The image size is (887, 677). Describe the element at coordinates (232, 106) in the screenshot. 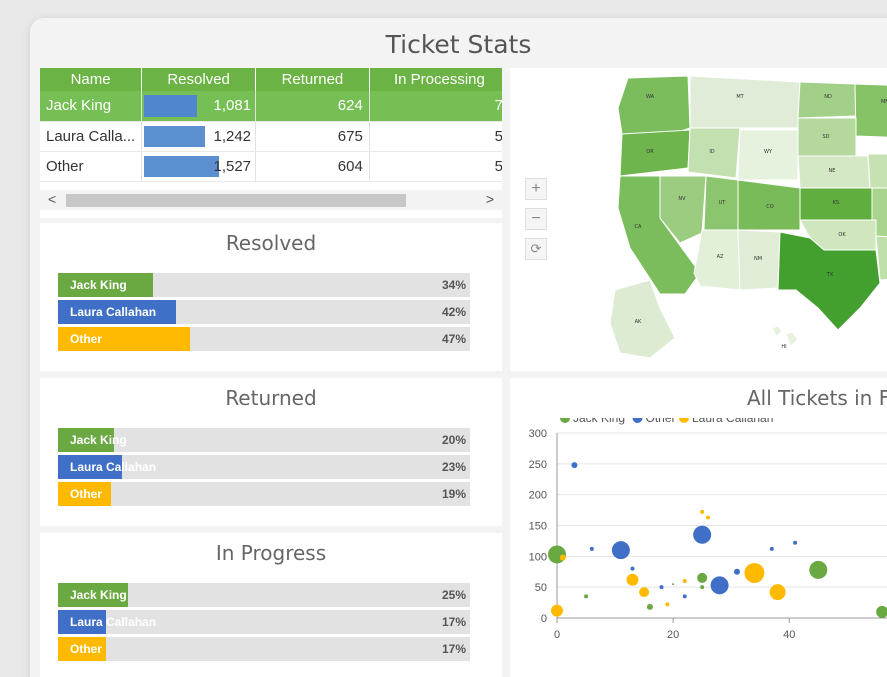

I see `resolved-value: 1,081` at that location.